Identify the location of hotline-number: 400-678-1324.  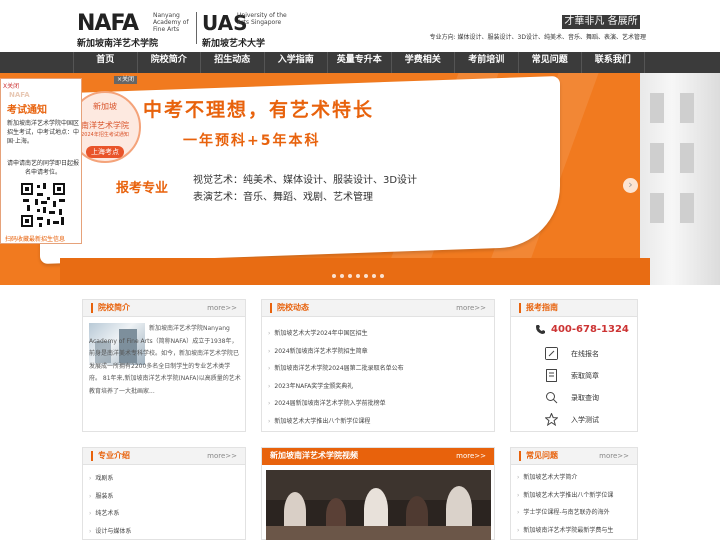
(590, 329).